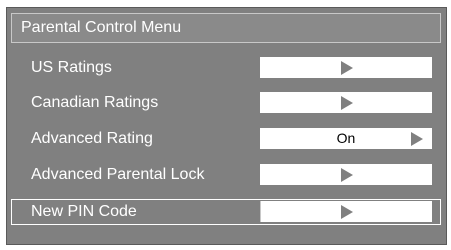 This screenshot has width=451, height=250. I want to click on menu-title: Parental Control Menu, so click(226, 28).